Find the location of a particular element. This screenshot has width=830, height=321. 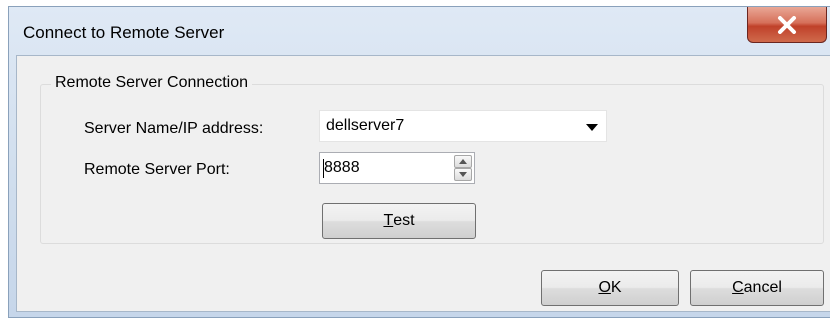

ok-mnemonic: O is located at coordinates (604, 287).